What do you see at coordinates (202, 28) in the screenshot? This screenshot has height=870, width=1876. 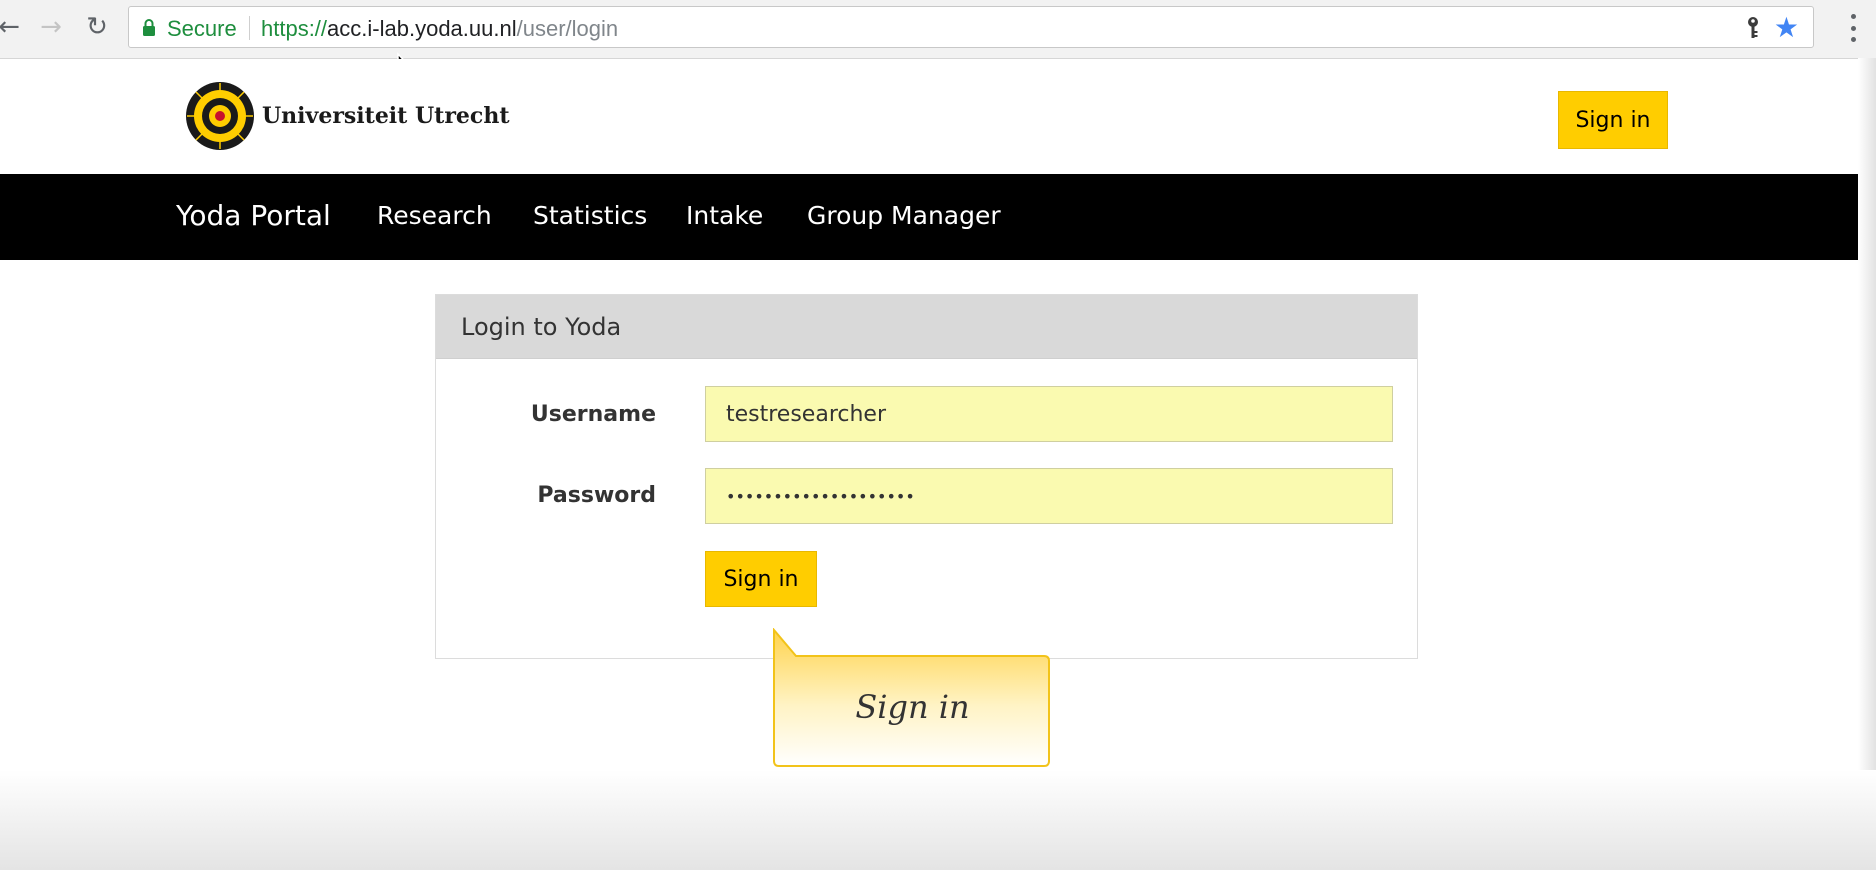 I see `secure-label: Secure` at bounding box center [202, 28].